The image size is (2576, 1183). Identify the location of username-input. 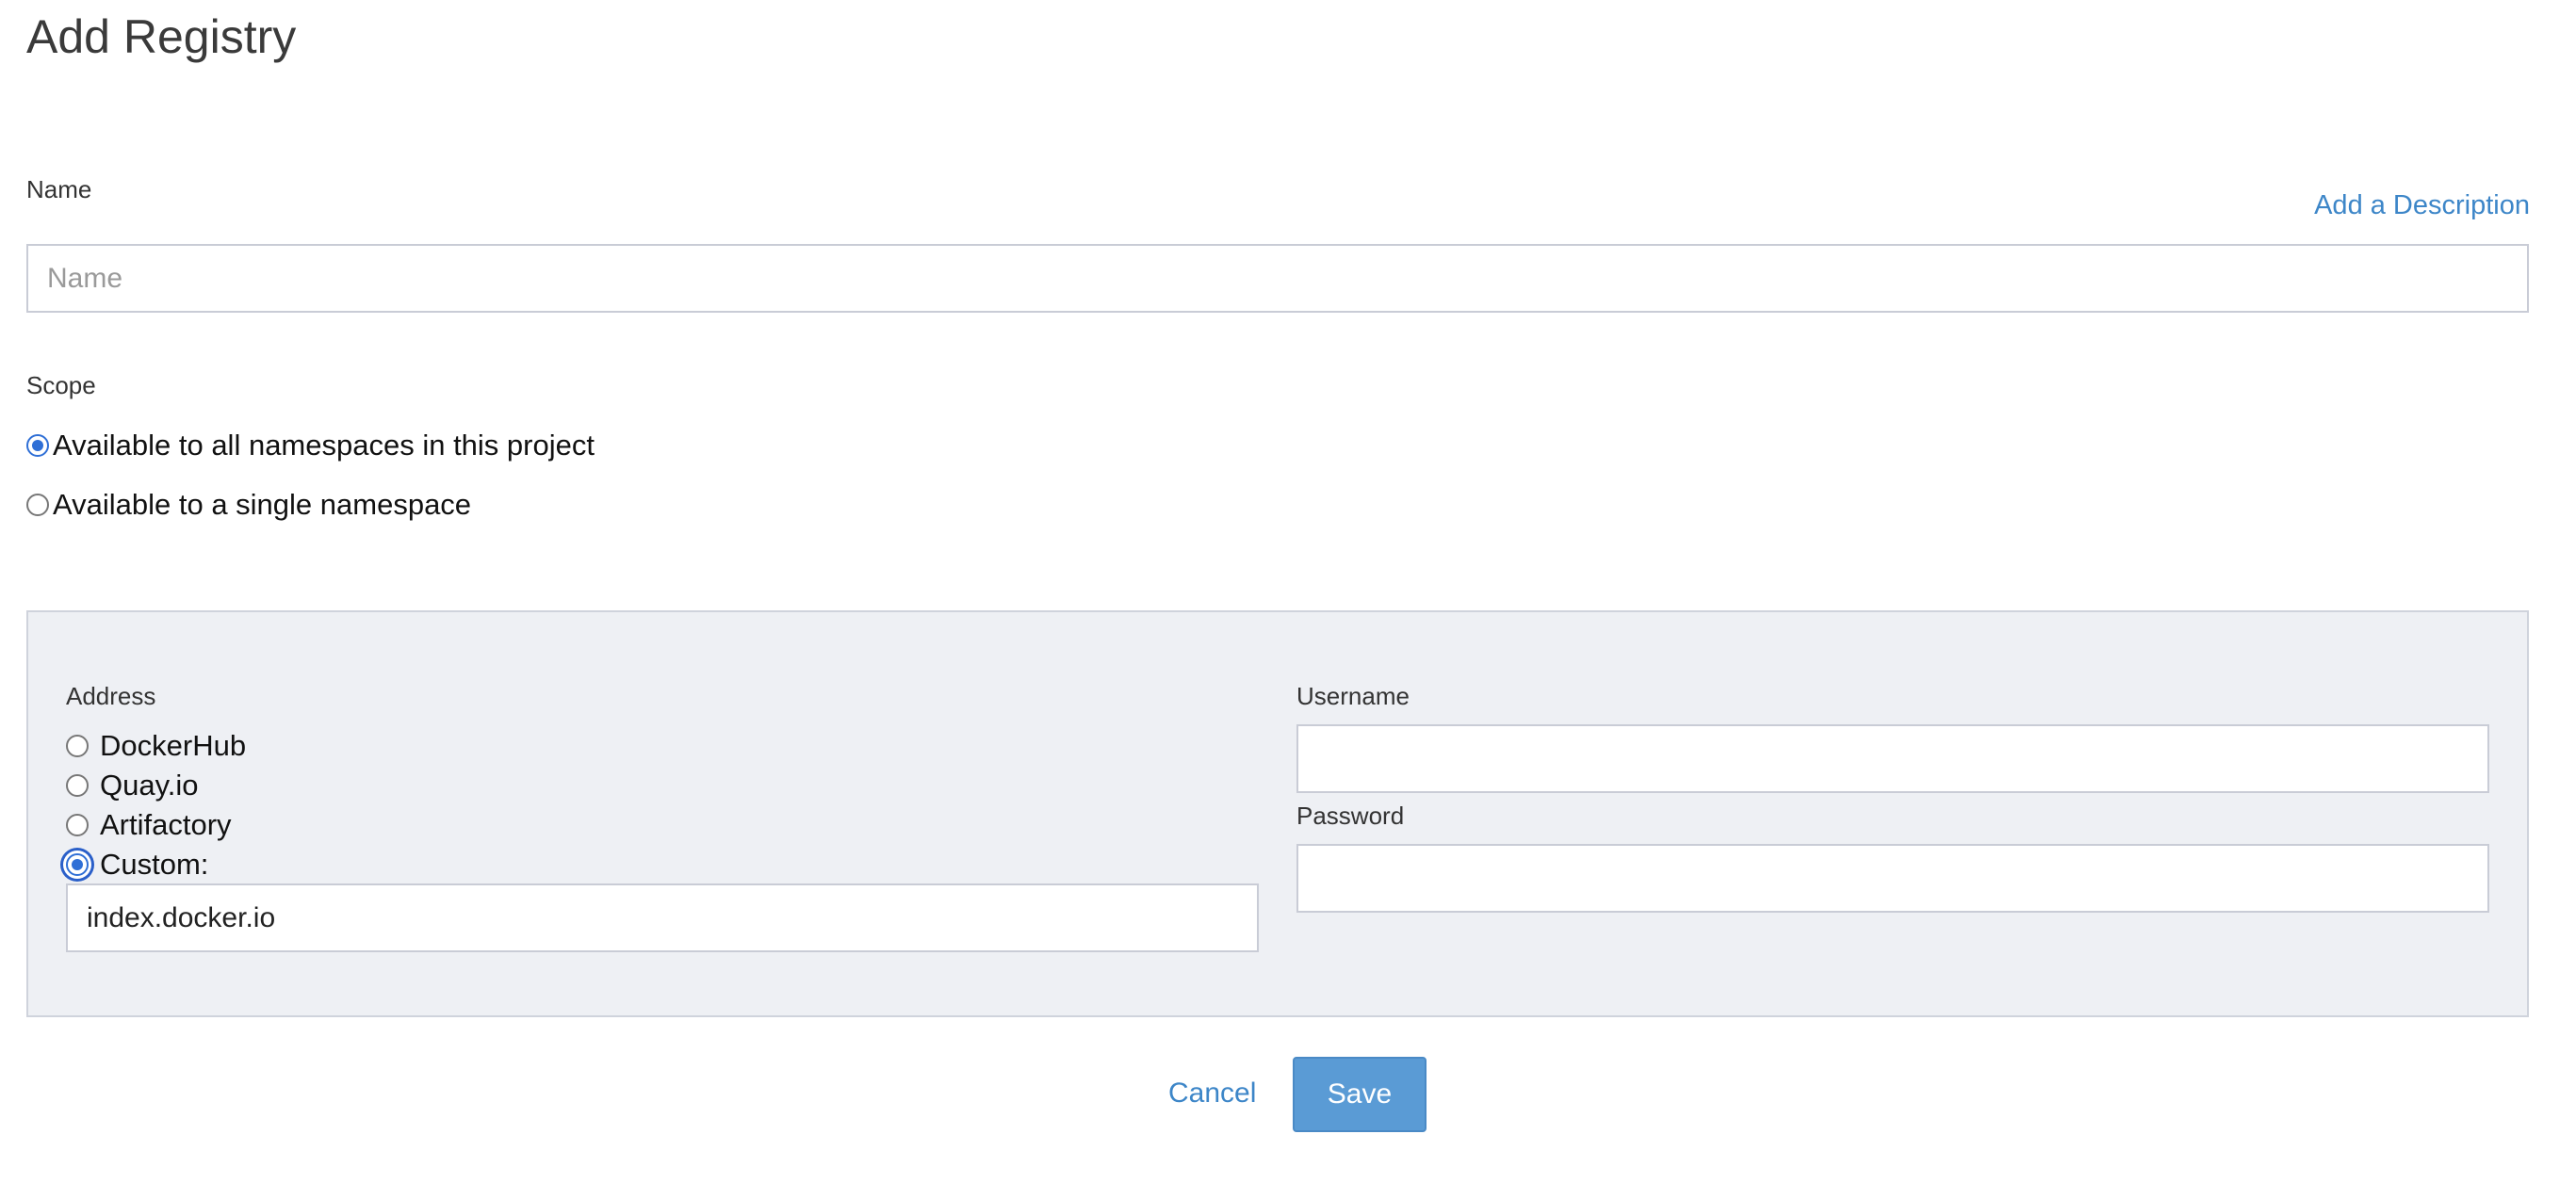
(1892, 758).